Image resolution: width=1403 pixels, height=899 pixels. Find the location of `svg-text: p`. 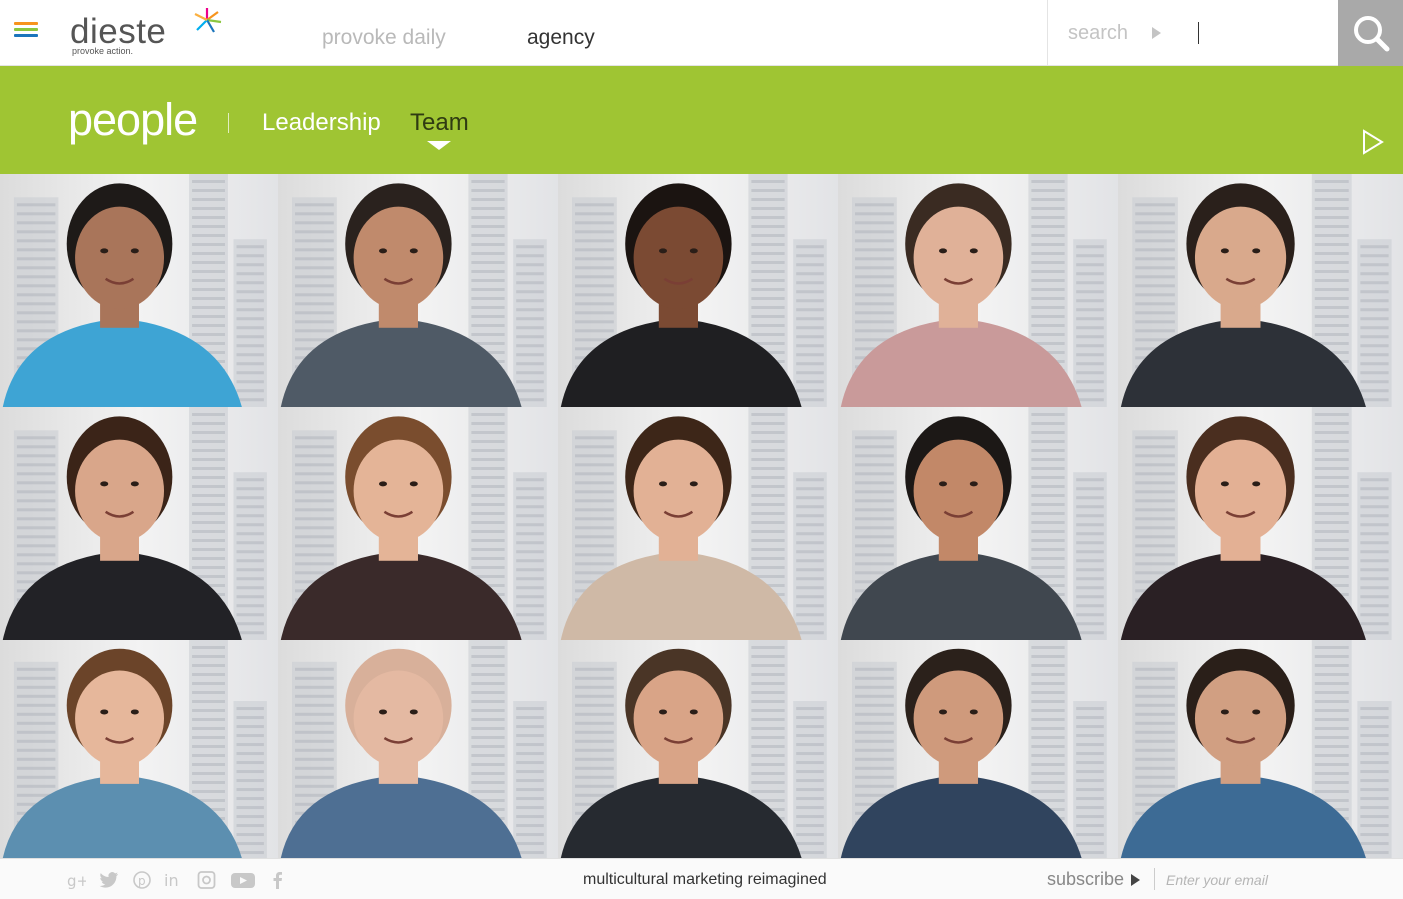

svg-text: p is located at coordinates (142, 881).